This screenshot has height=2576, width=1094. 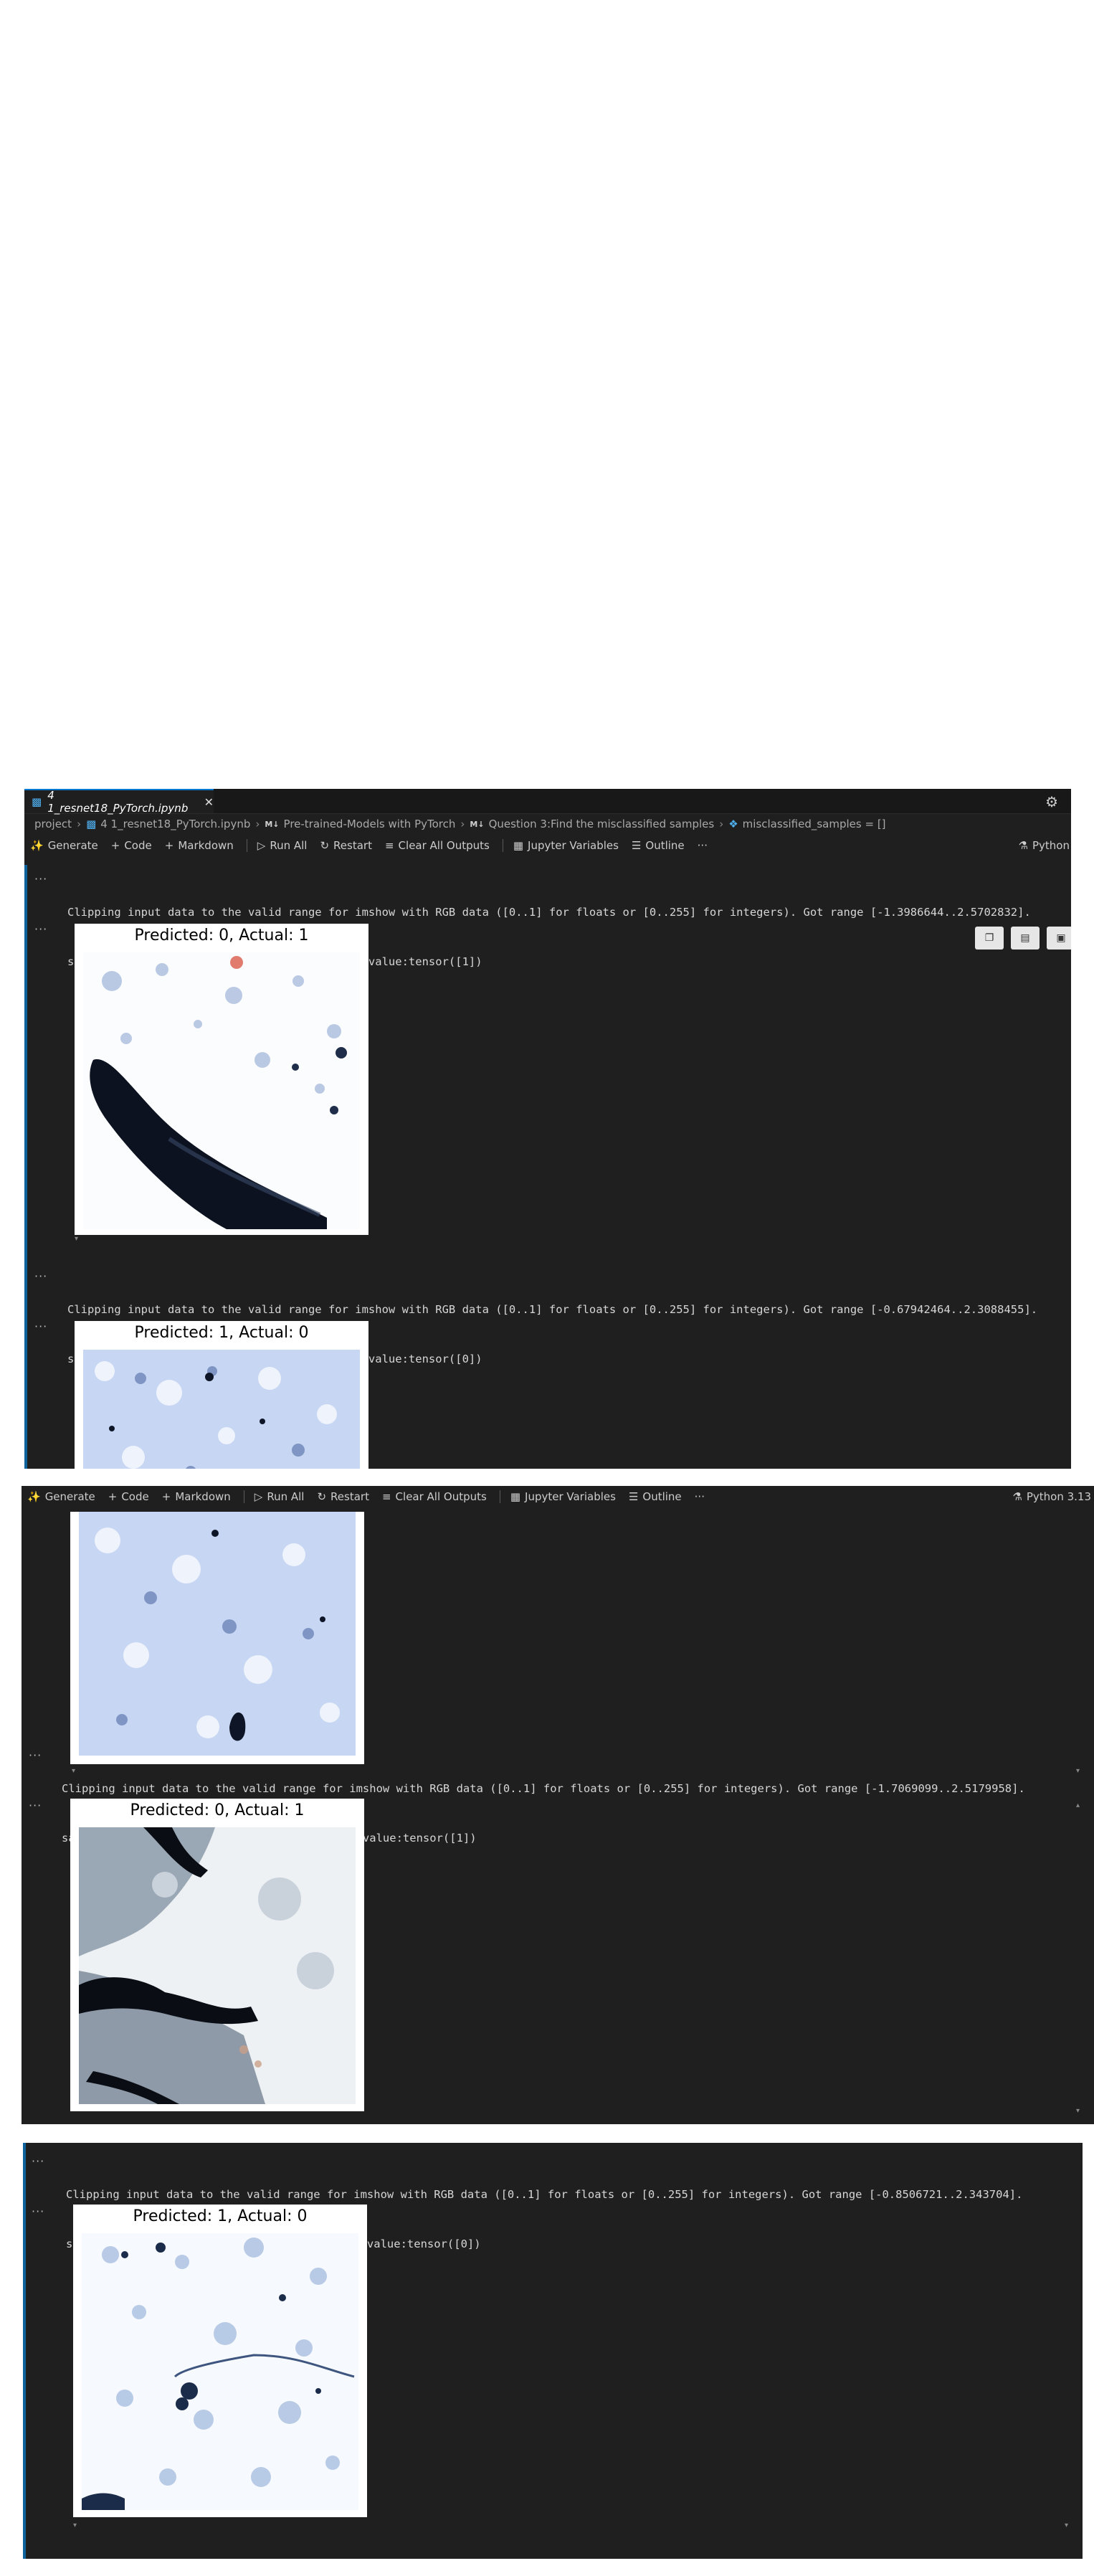 I want to click on clear-all-icon: ≡, so click(x=389, y=845).